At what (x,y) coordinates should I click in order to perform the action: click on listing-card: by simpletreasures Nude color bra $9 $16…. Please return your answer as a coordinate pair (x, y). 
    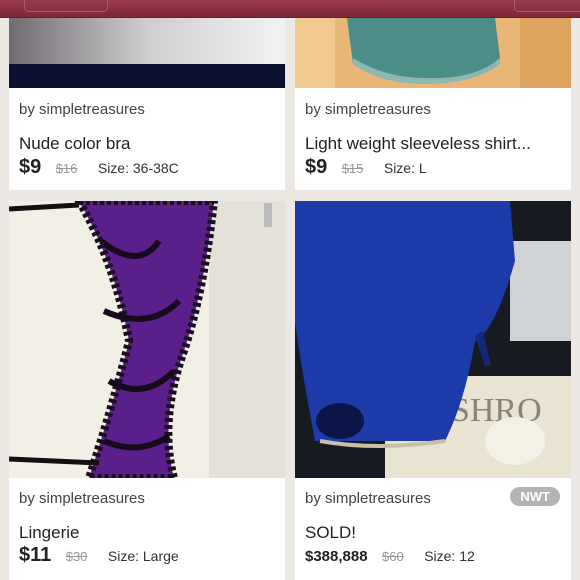
    Looking at the image, I should click on (147, 104).